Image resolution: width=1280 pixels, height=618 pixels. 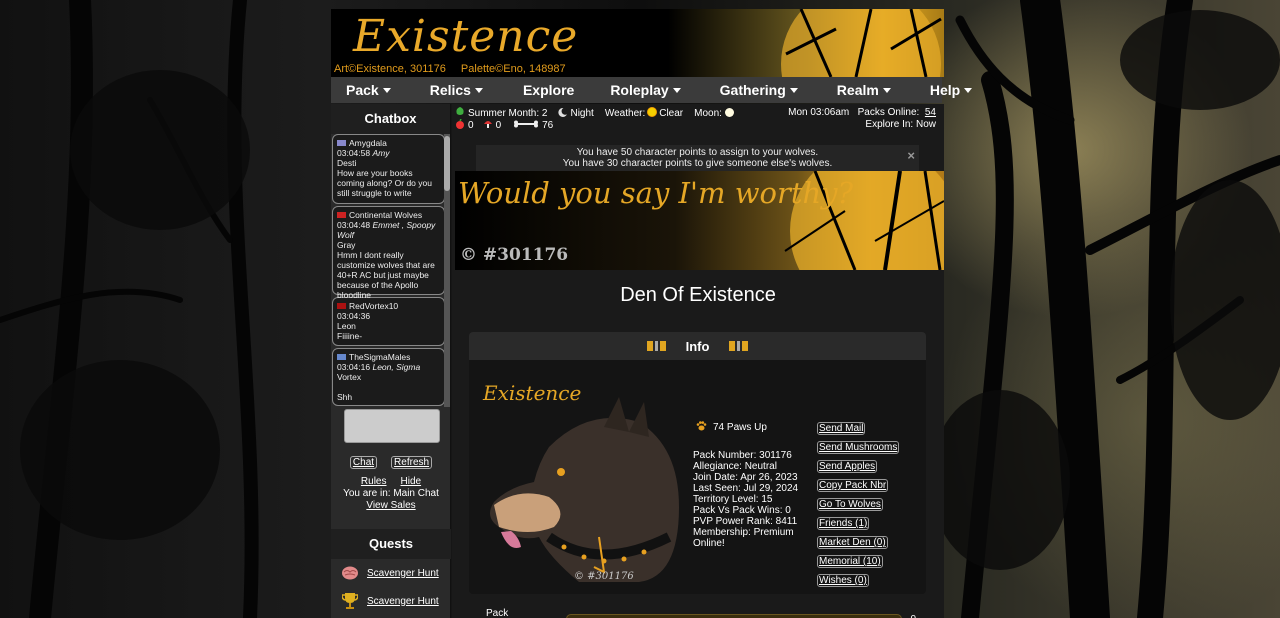 What do you see at coordinates (347, 163) in the screenshot?
I see `chat-wolf-name: Desti` at bounding box center [347, 163].